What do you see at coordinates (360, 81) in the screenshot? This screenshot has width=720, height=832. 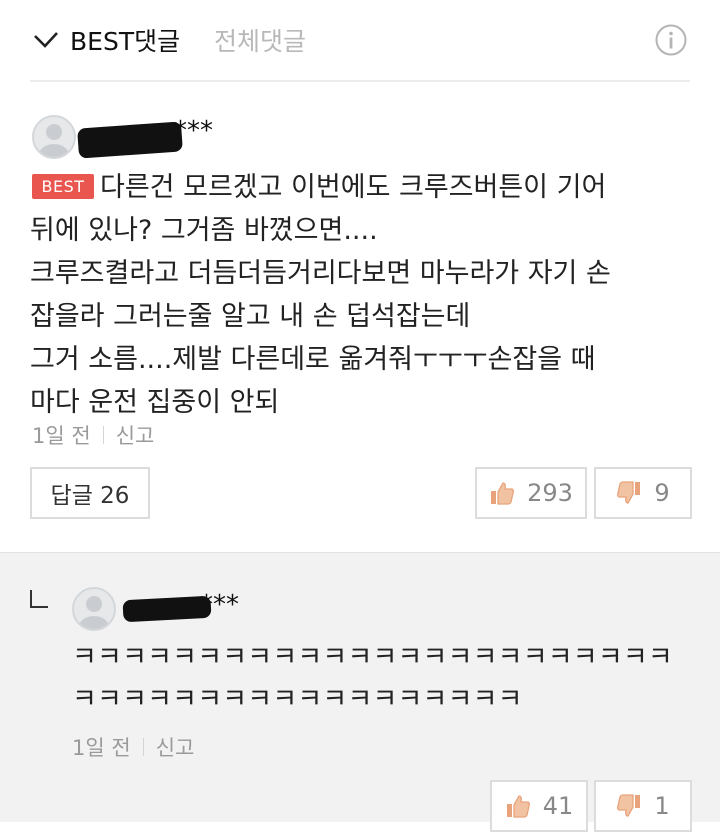 I see `header-divider` at bounding box center [360, 81].